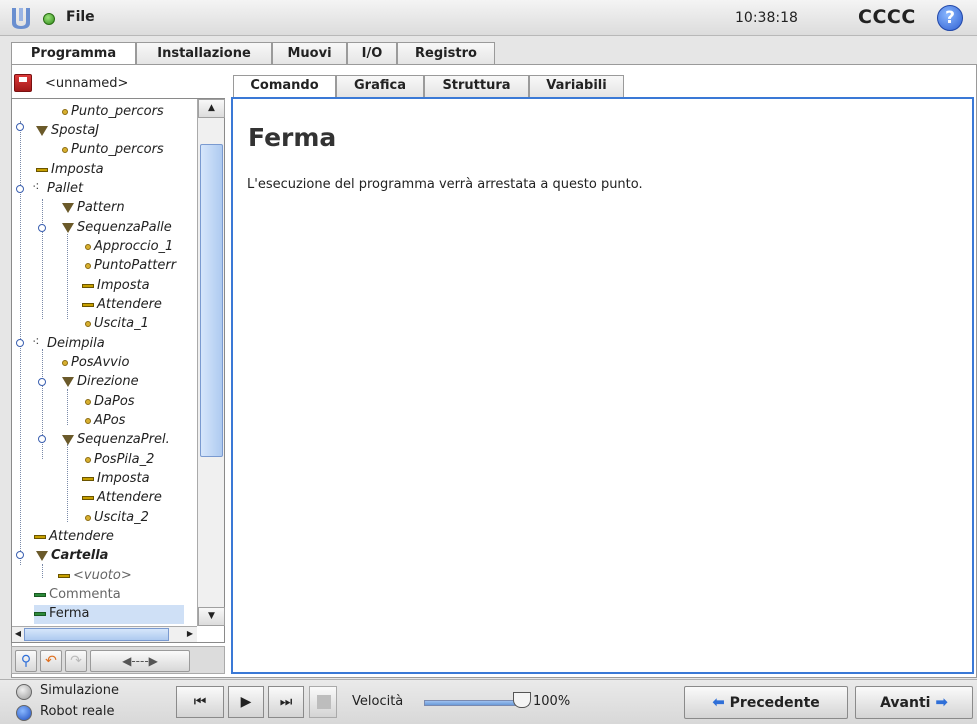 This screenshot has height=724, width=977. What do you see at coordinates (77, 595) in the screenshot?
I see `tree-item: Commenta` at bounding box center [77, 595].